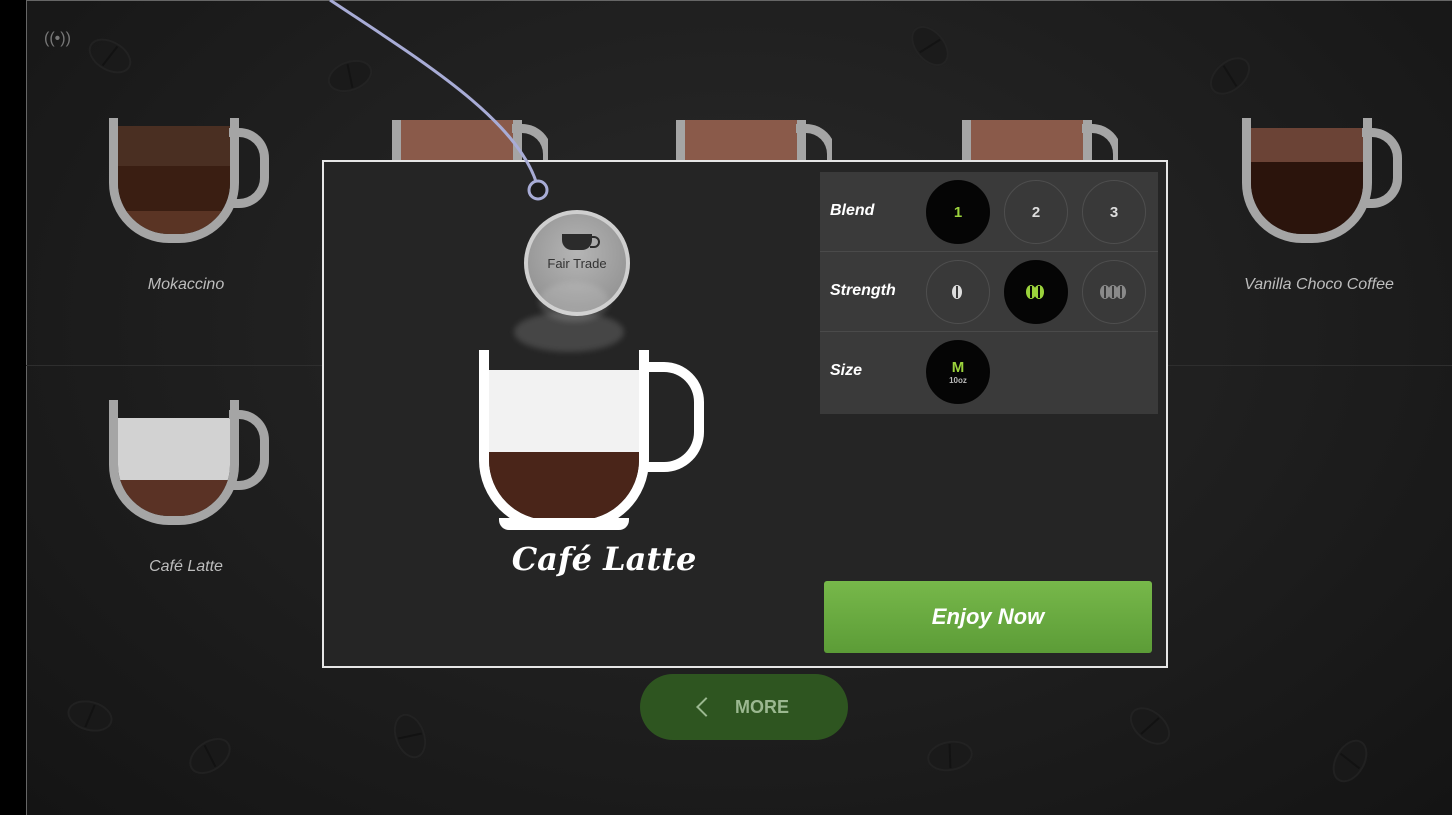  I want to click on size-volume: 10oz, so click(958, 380).